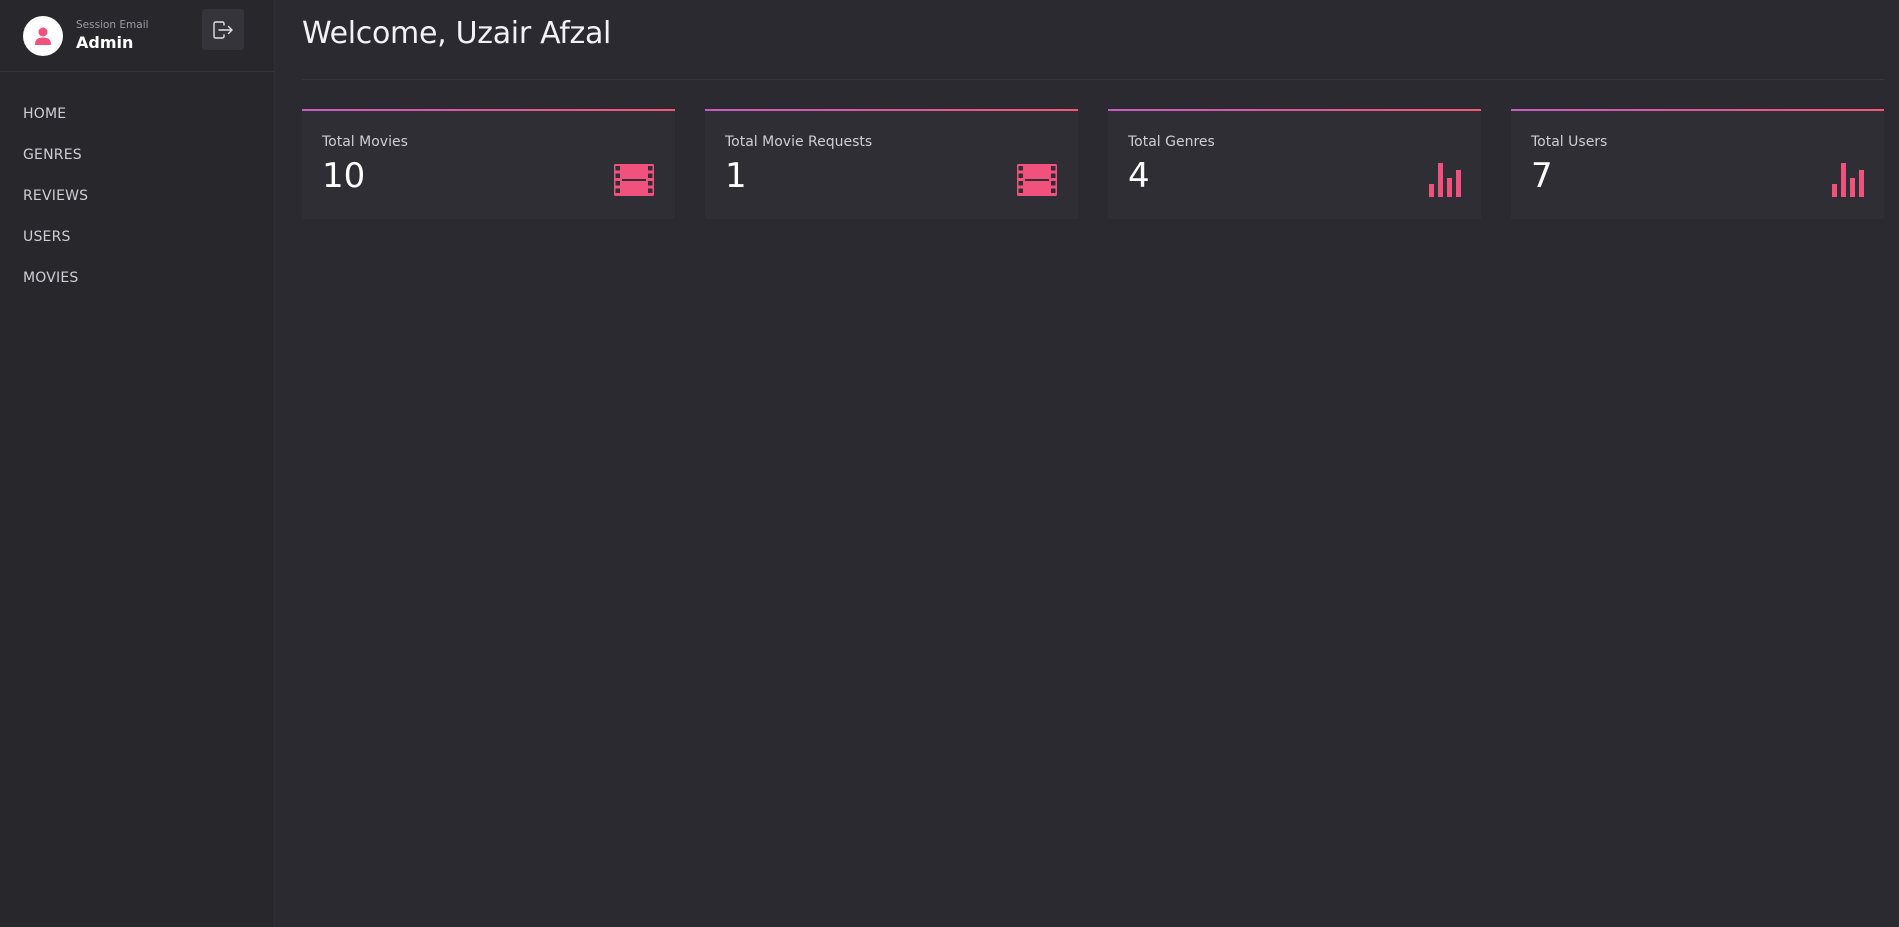 Image resolution: width=1899 pixels, height=927 pixels. What do you see at coordinates (137, 113) in the screenshot?
I see `nav-item-home: HOME` at bounding box center [137, 113].